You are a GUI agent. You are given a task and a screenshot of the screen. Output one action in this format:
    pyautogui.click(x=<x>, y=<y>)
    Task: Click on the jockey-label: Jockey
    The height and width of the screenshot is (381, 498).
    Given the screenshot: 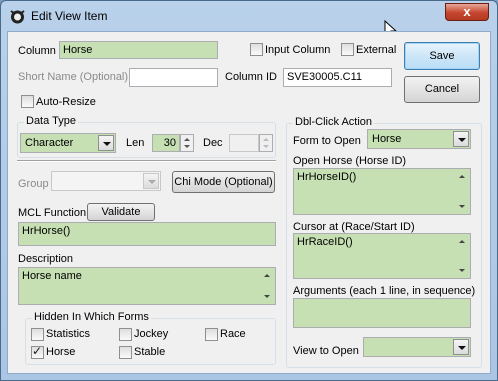 What is the action you would take?
    pyautogui.click(x=151, y=334)
    